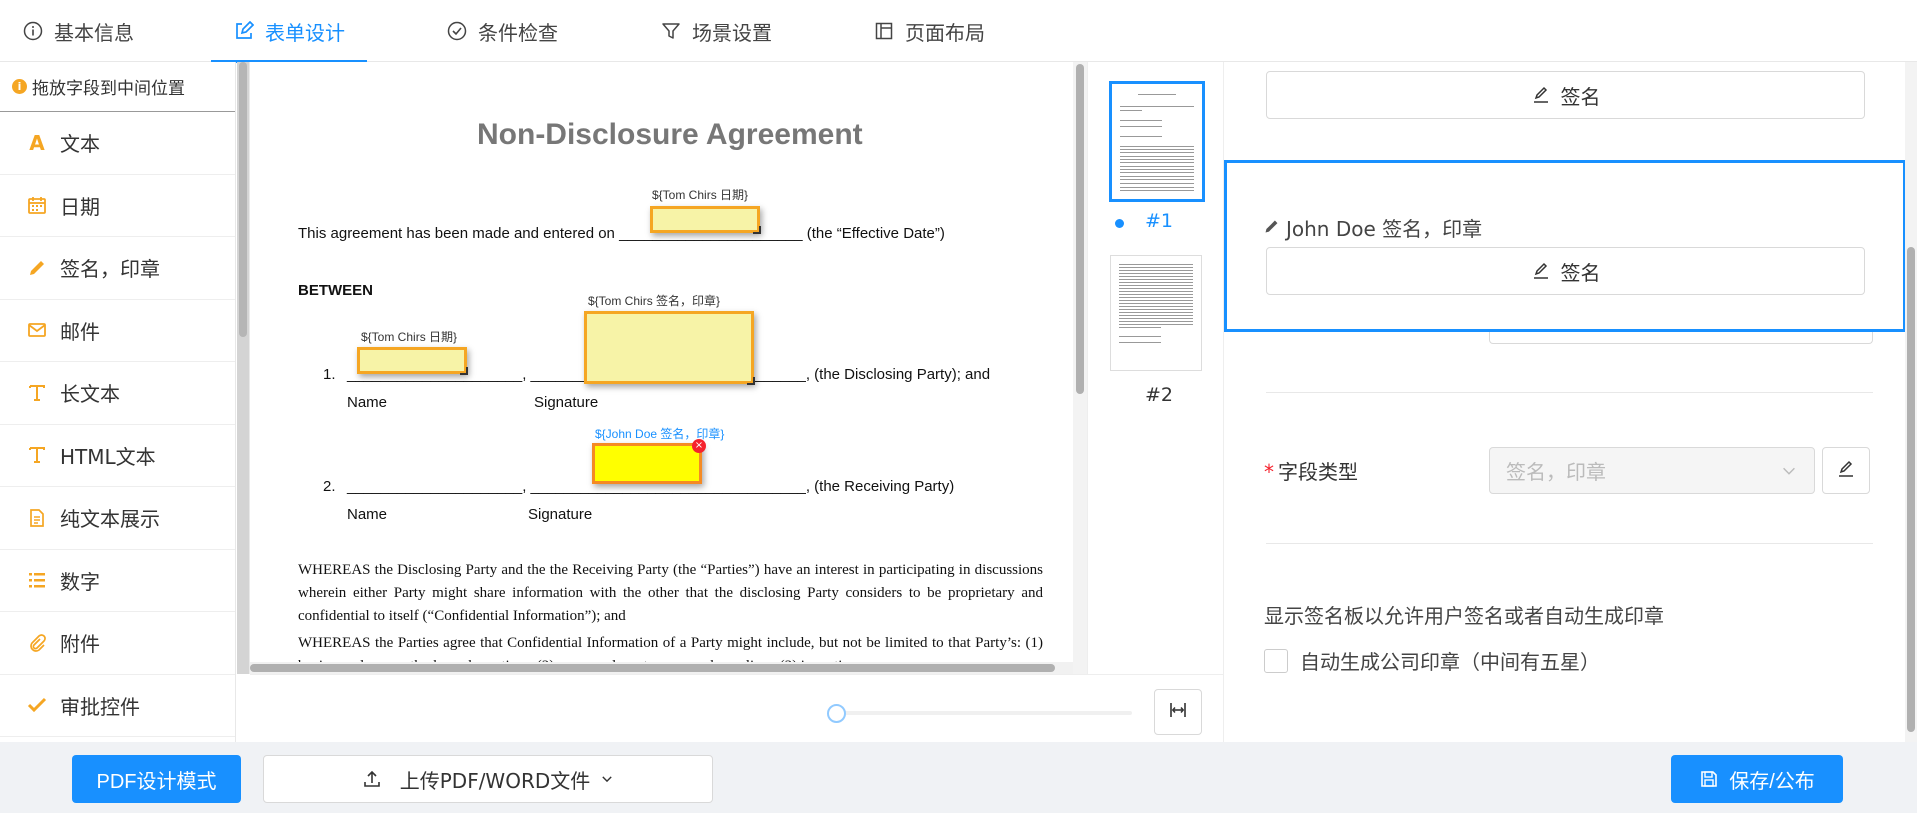  What do you see at coordinates (94, 32) in the screenshot?
I see `tab-label: 基本信息` at bounding box center [94, 32].